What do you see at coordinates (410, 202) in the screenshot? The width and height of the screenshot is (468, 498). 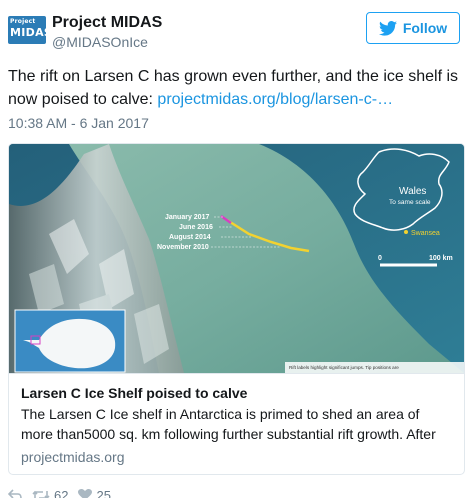 I see `same-scale-label: To same scale` at bounding box center [410, 202].